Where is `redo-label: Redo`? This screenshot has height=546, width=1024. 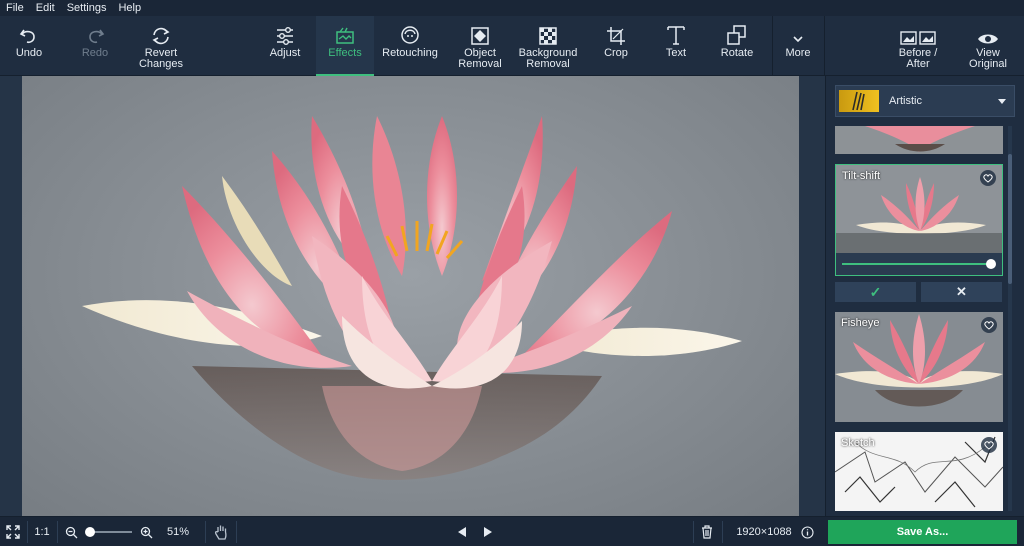 redo-label: Redo is located at coordinates (95, 53).